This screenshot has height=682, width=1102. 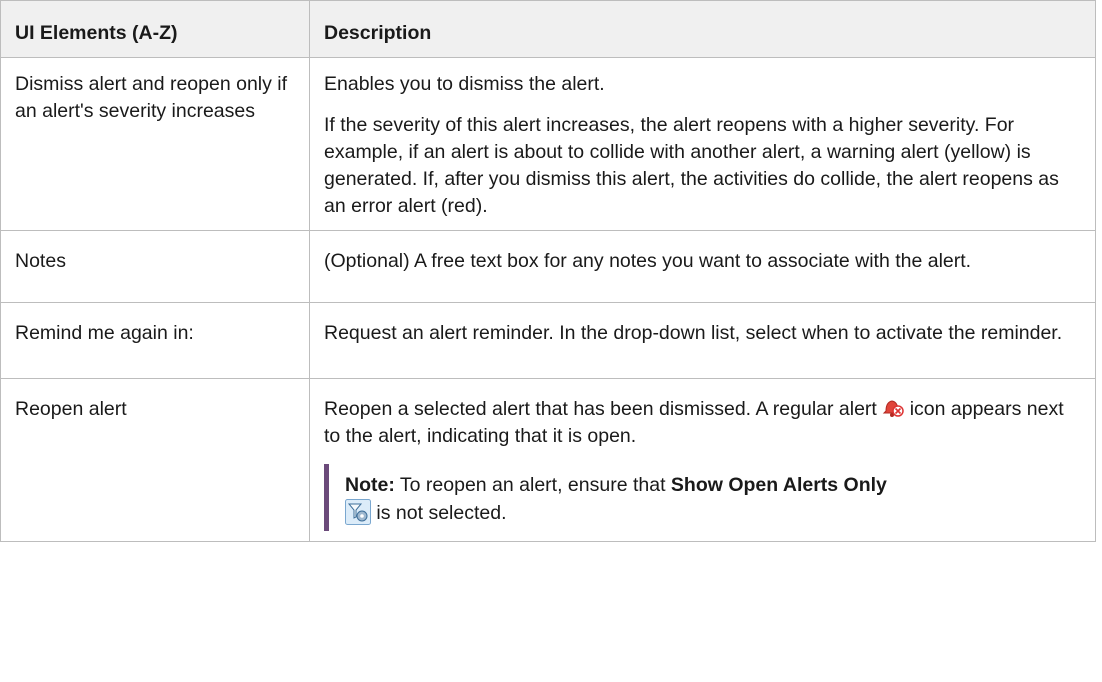 I want to click on description-paragraph: Enables you to dismiss the alert., so click(x=464, y=84).